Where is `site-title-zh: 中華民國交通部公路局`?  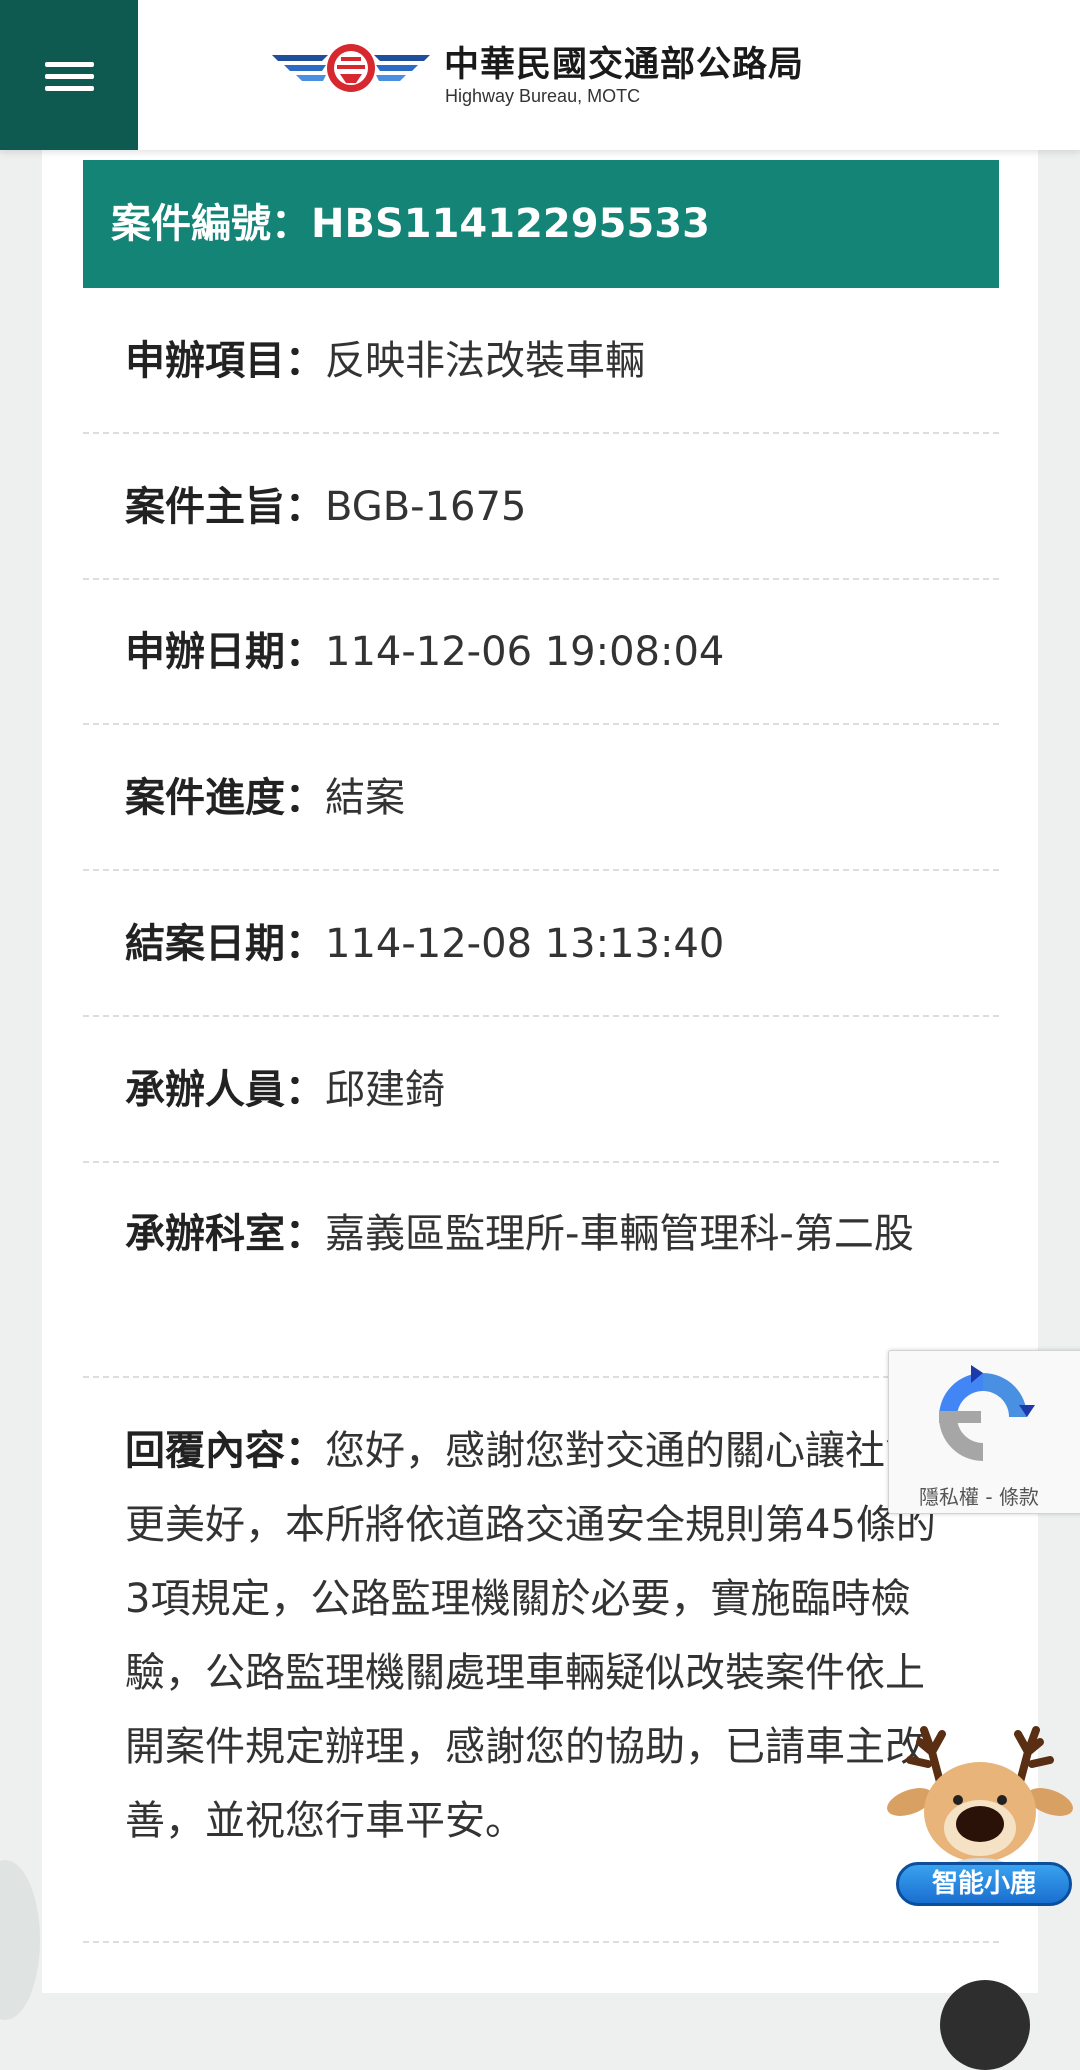 site-title-zh: 中華民國交通部公路局 is located at coordinates (624, 65).